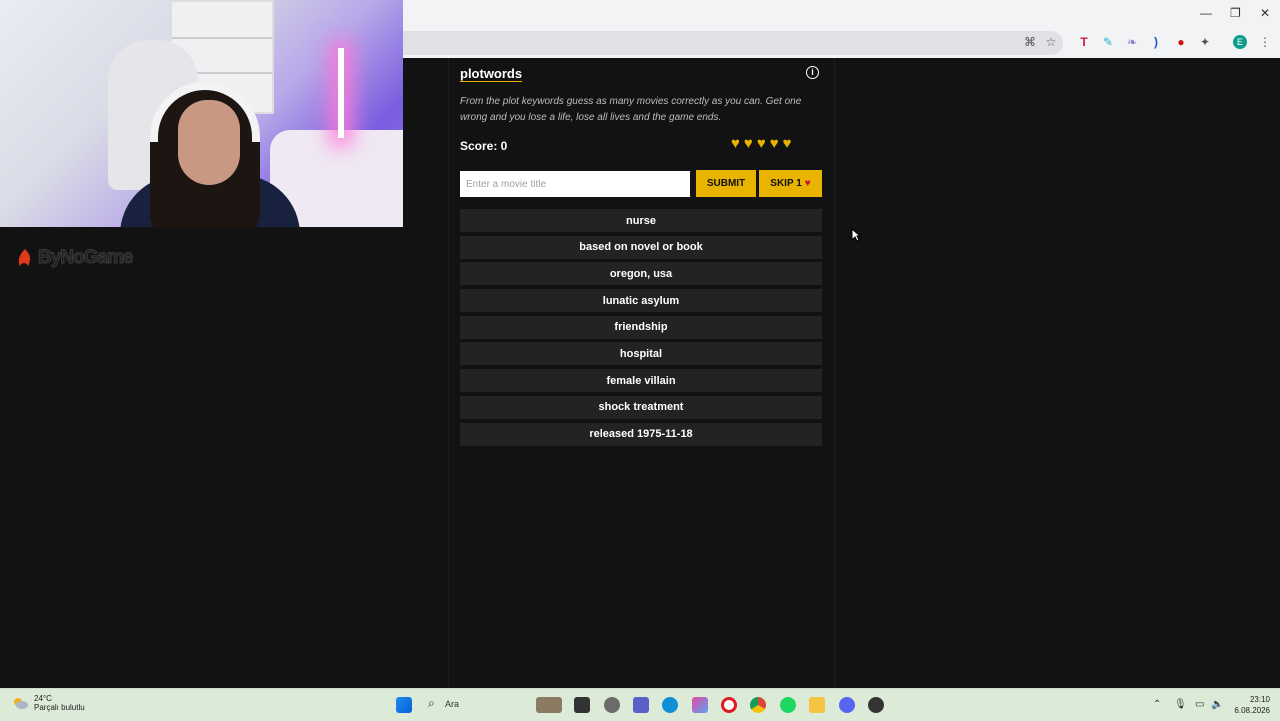  Describe the element at coordinates (1108, 42) in the screenshot. I see `extension-translate-icon: ✎` at that location.